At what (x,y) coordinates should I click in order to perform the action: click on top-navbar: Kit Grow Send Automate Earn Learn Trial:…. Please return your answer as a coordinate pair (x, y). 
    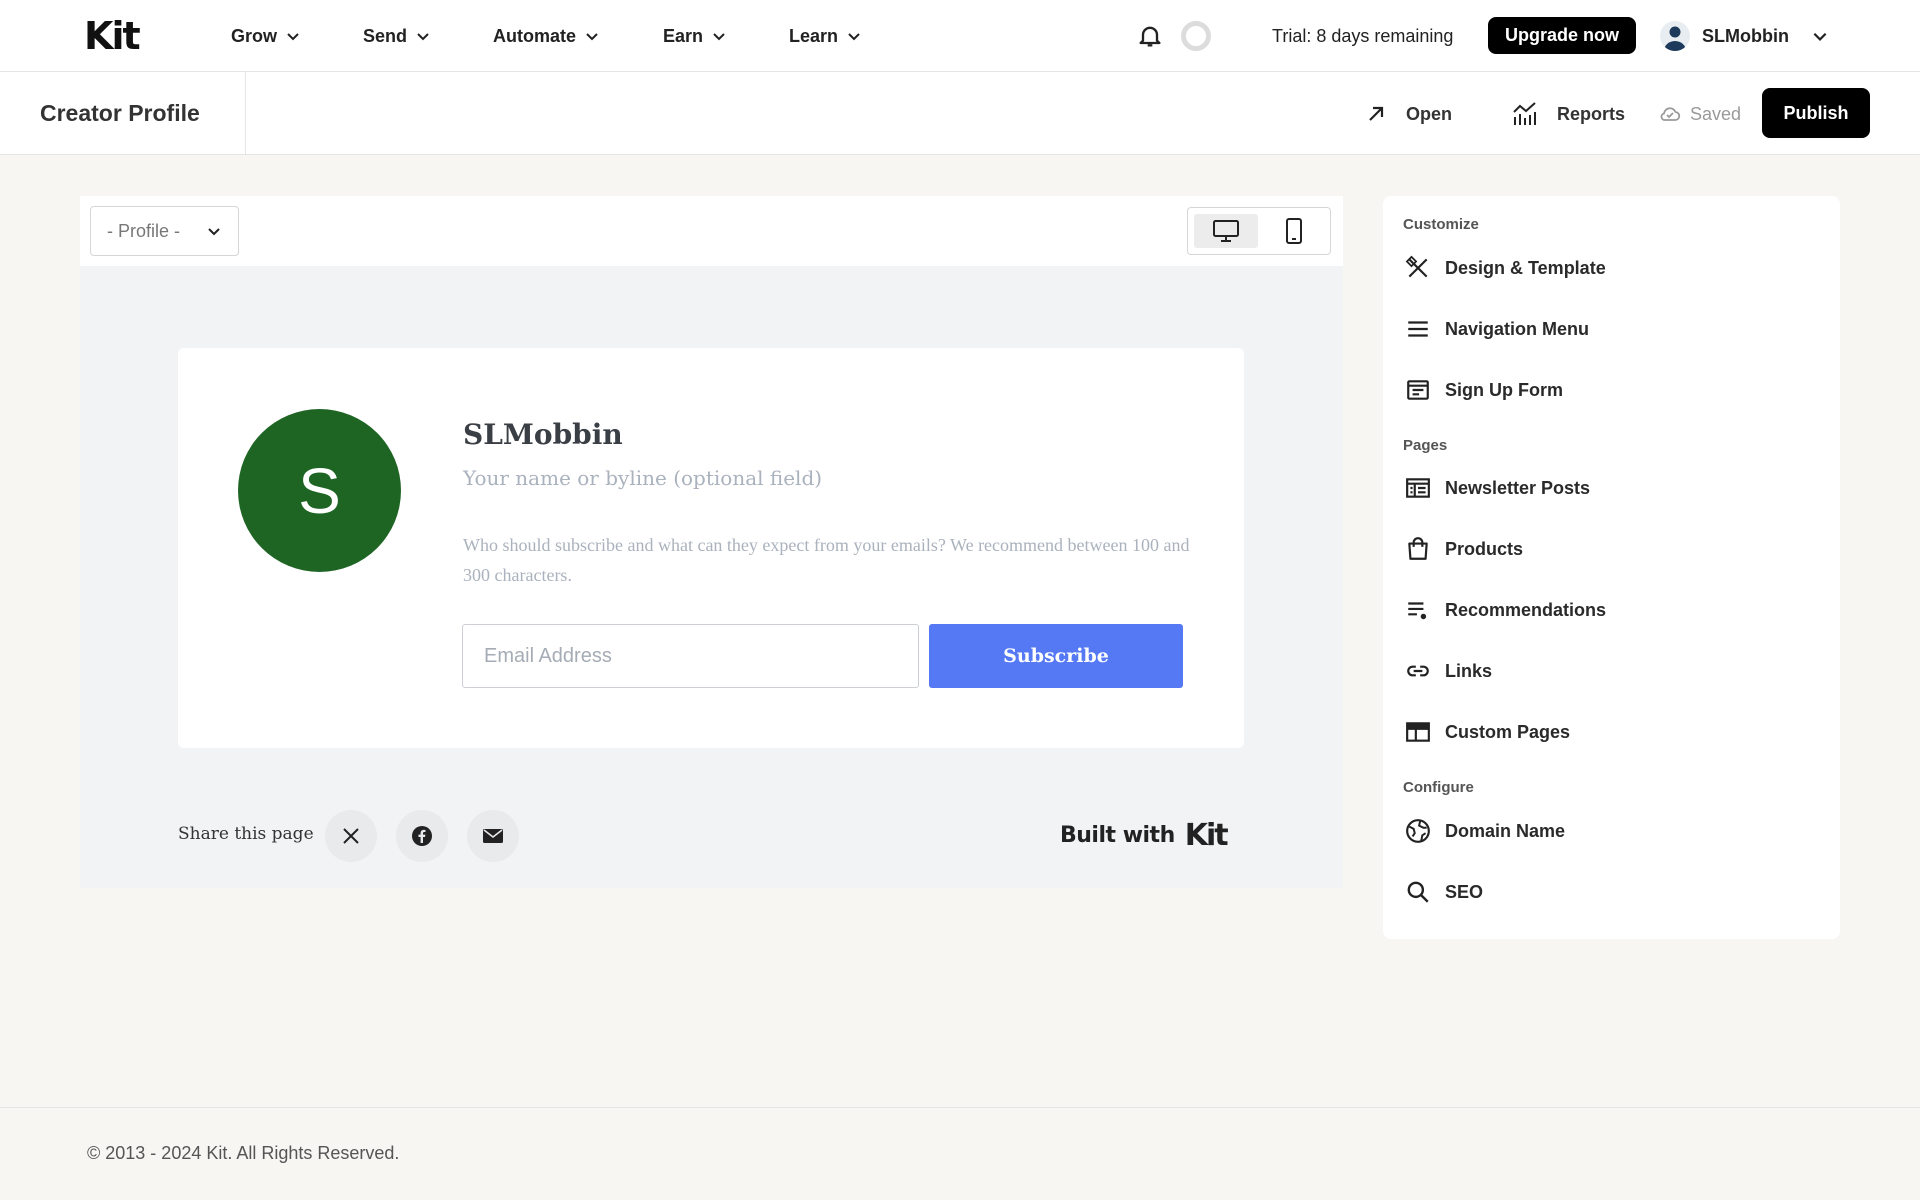
    Looking at the image, I should click on (960, 36).